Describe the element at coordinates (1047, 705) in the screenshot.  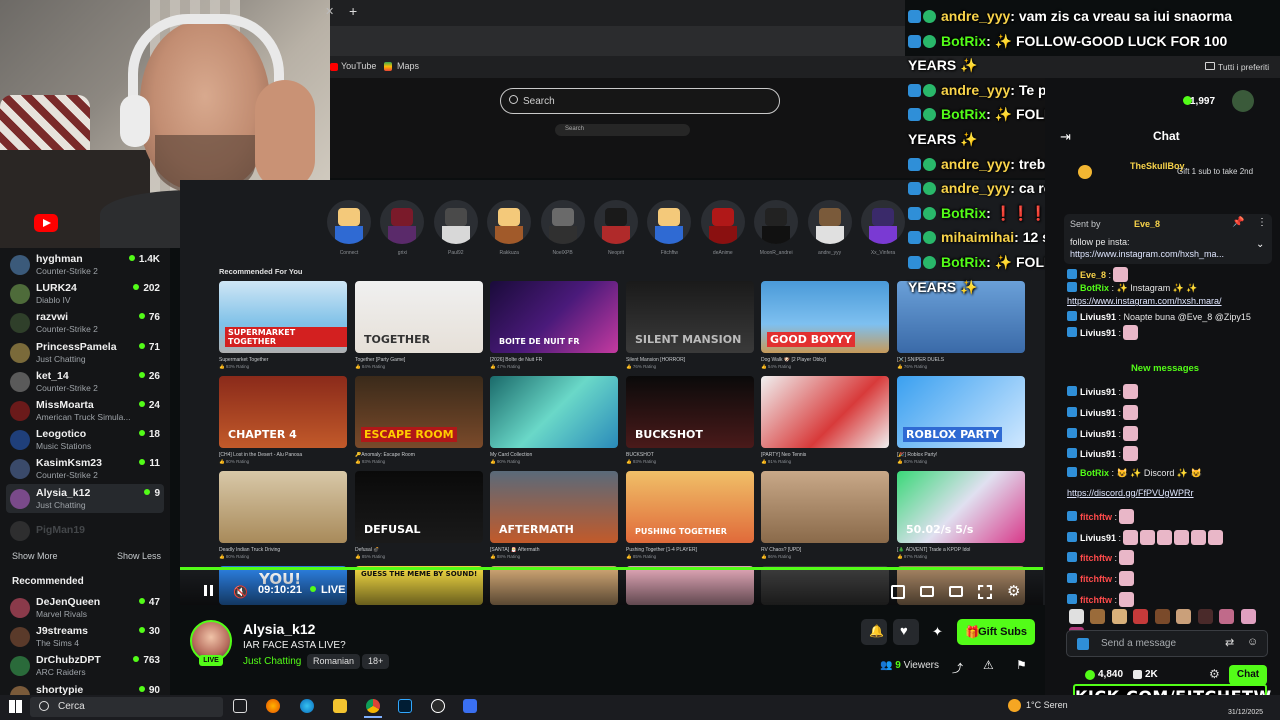
I see `weather-widget: 1°C Seren` at that location.